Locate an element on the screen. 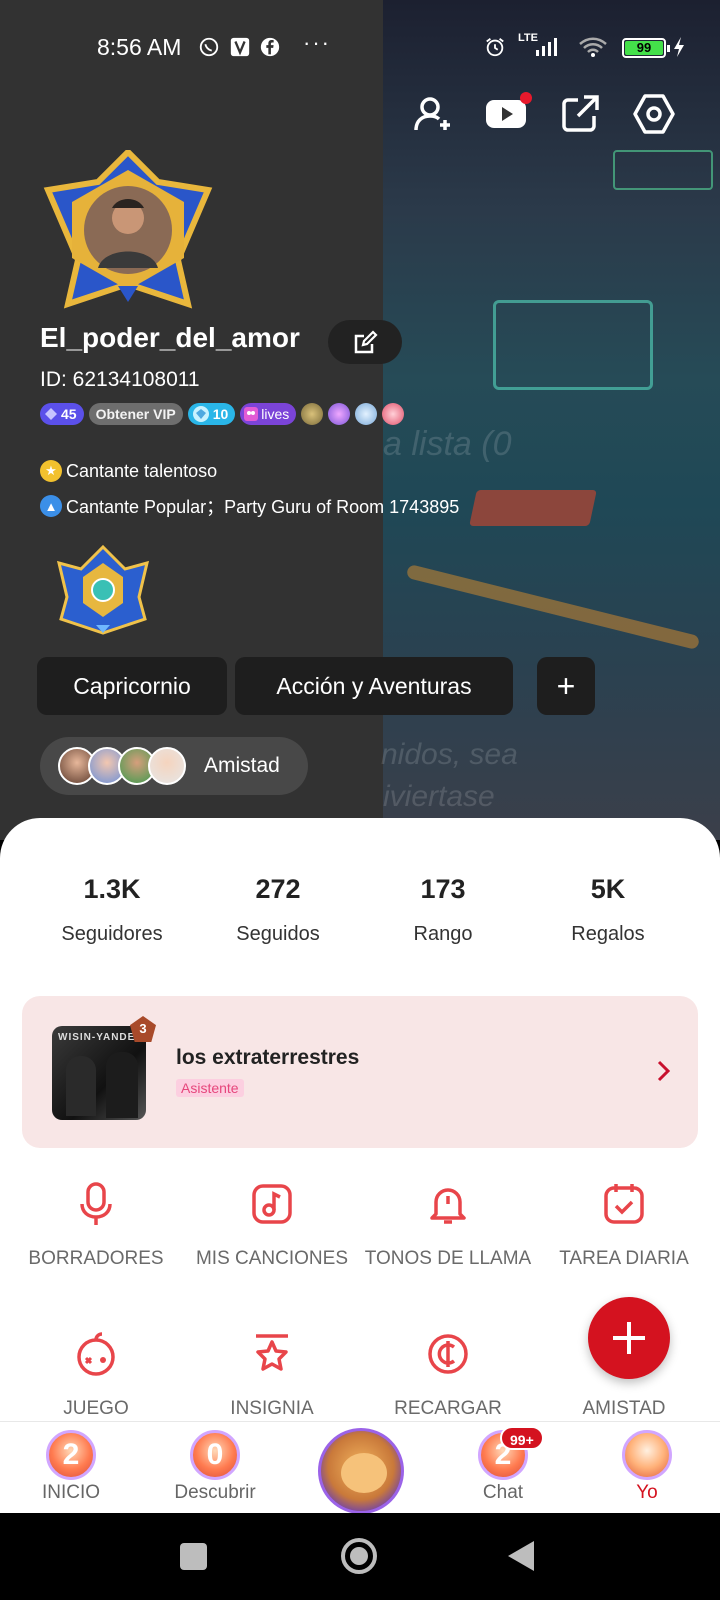  stat-followers: 1.3K Seguidores is located at coordinates (112, 910).